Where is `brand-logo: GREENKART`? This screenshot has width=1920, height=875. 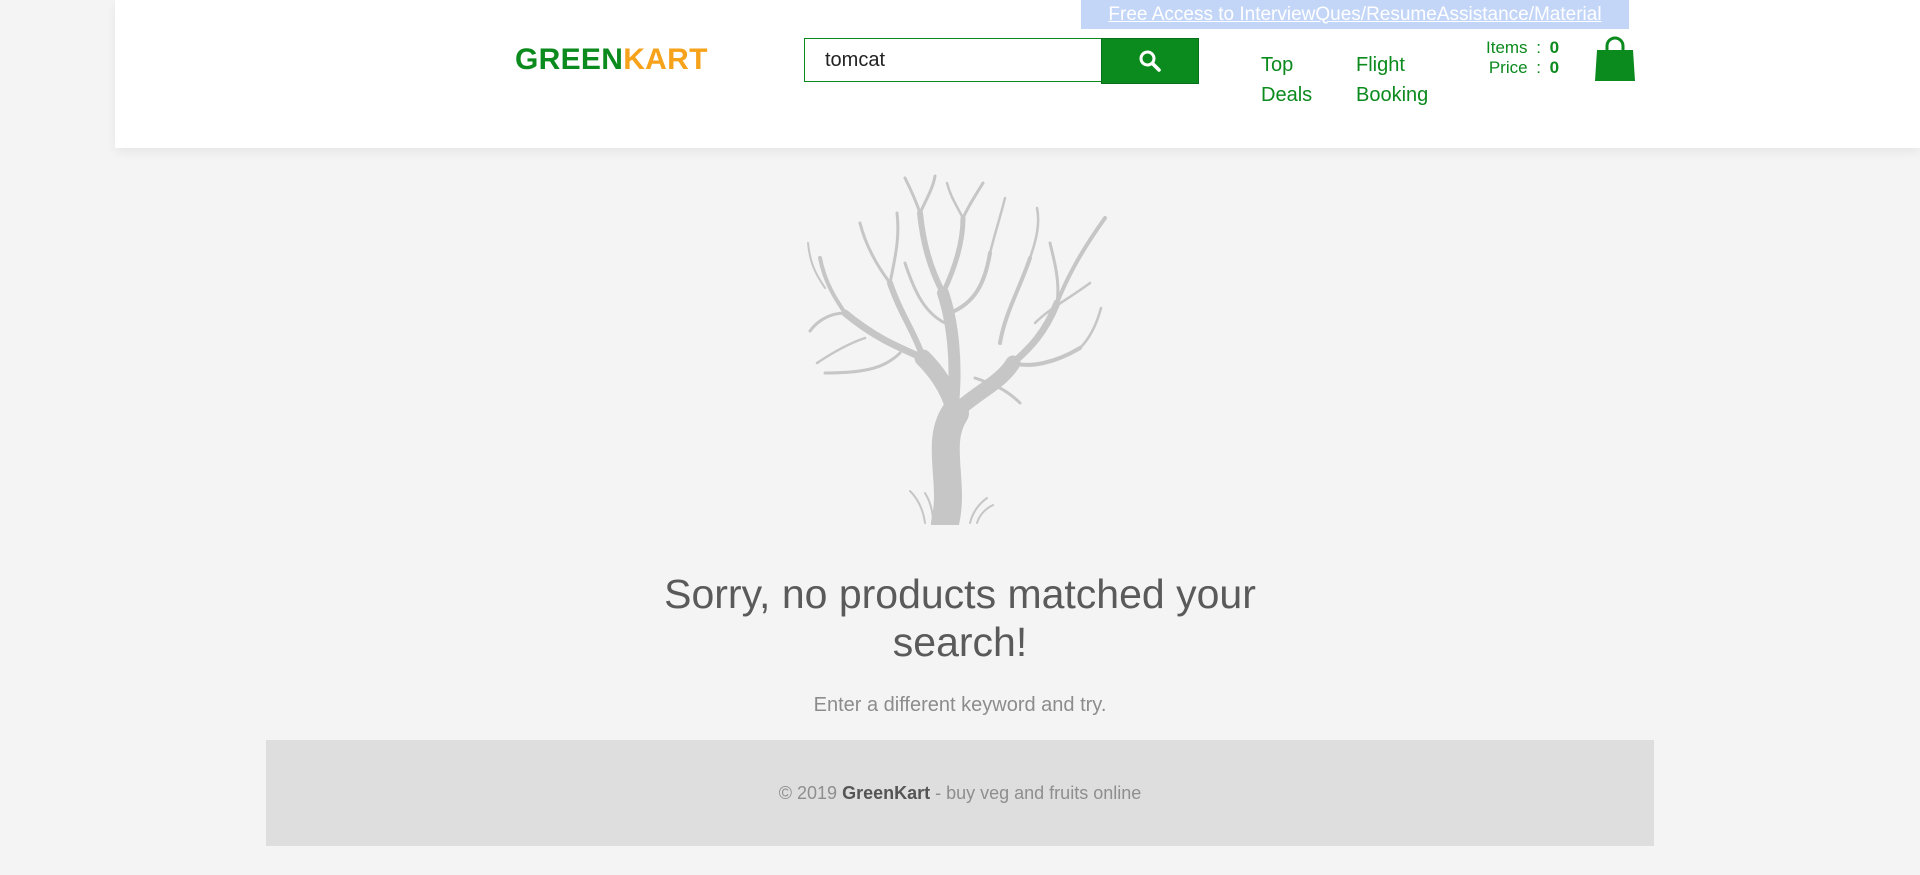
brand-logo: GREENKART is located at coordinates (611, 60).